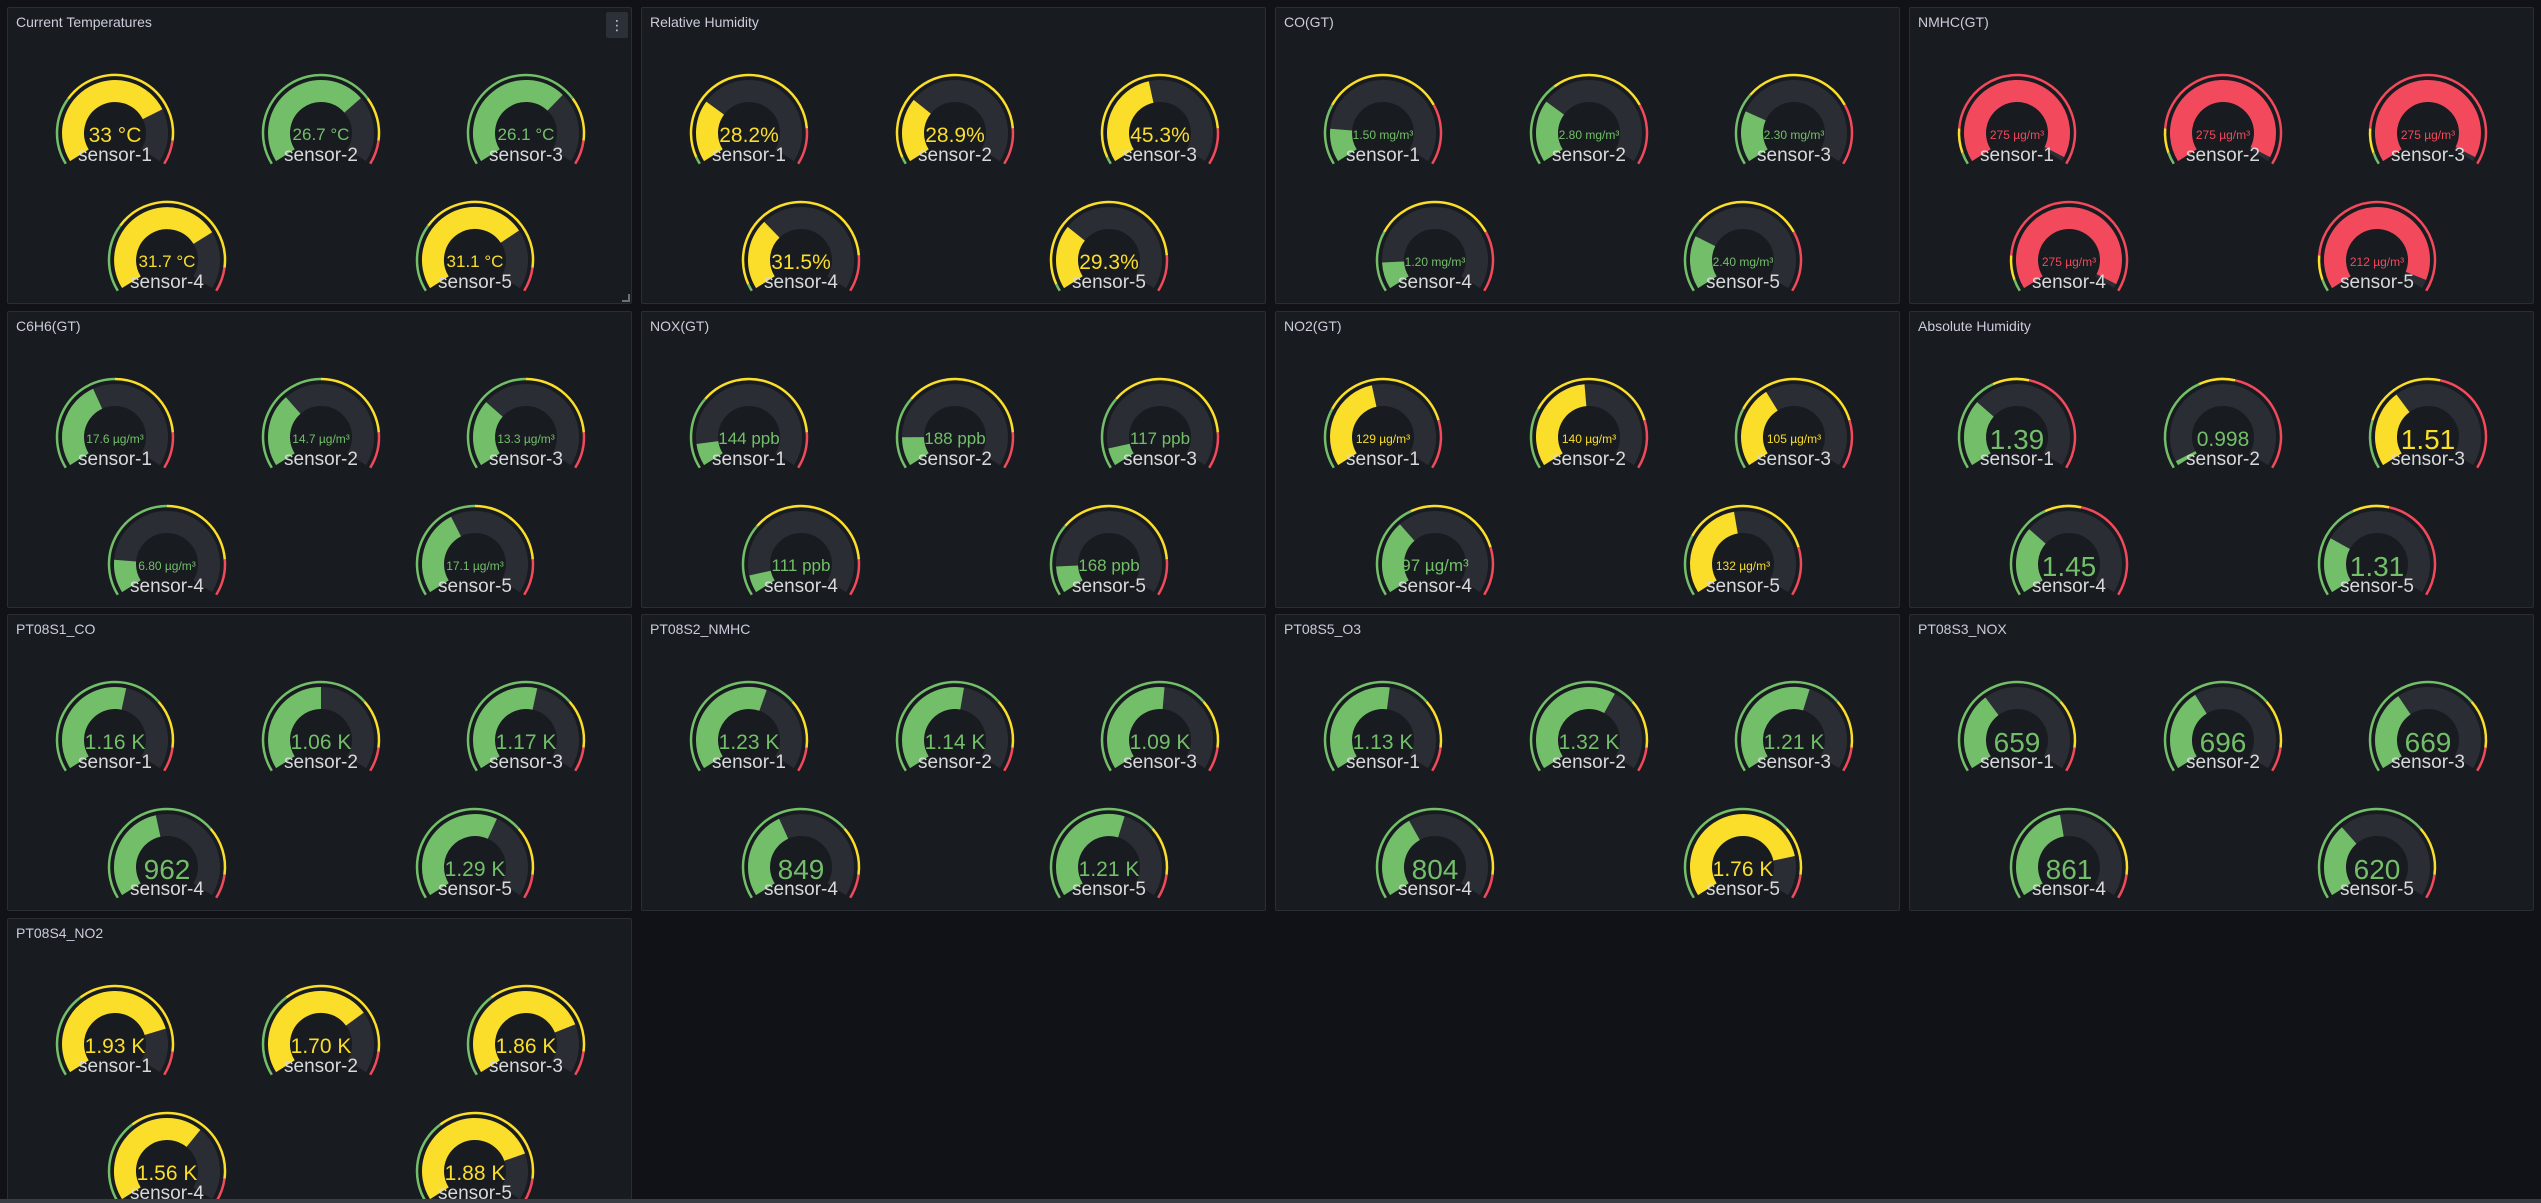  Describe the element at coordinates (1589, 134) in the screenshot. I see `gauge-value: 2.80 mg/m³` at that location.